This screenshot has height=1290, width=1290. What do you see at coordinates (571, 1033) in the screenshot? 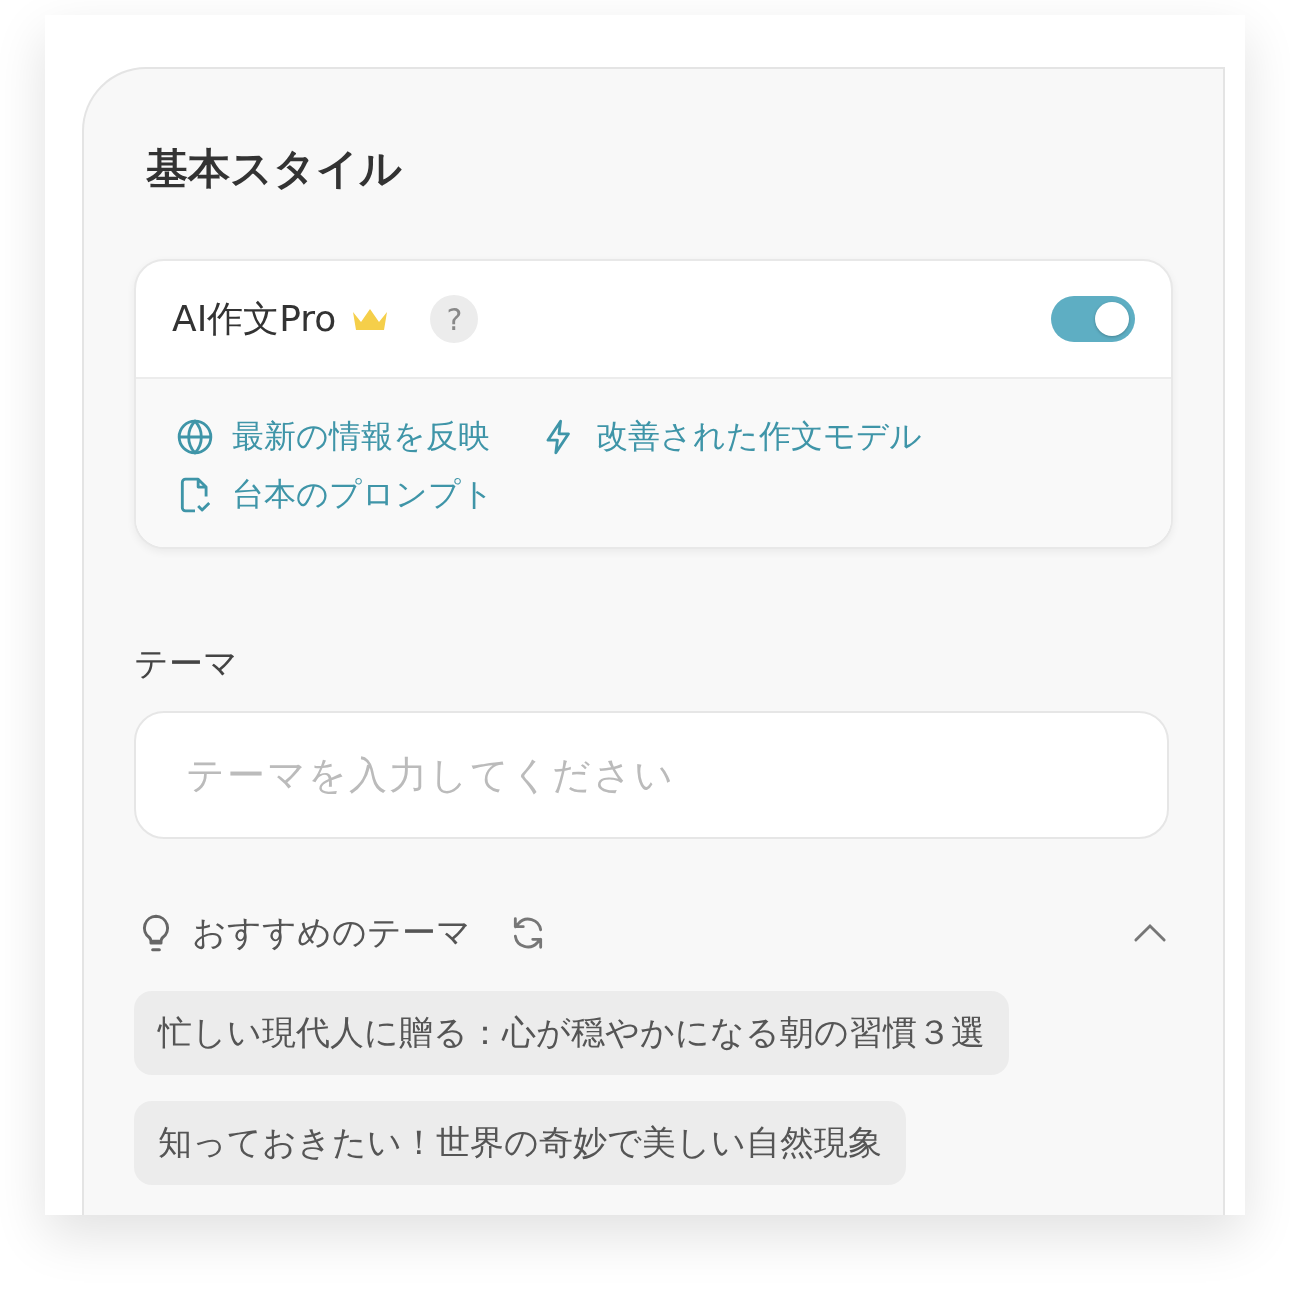
I see `suggestion-chip: 忙しい現代人に贈る：心が穏やかになる朝の習慣３選` at bounding box center [571, 1033].